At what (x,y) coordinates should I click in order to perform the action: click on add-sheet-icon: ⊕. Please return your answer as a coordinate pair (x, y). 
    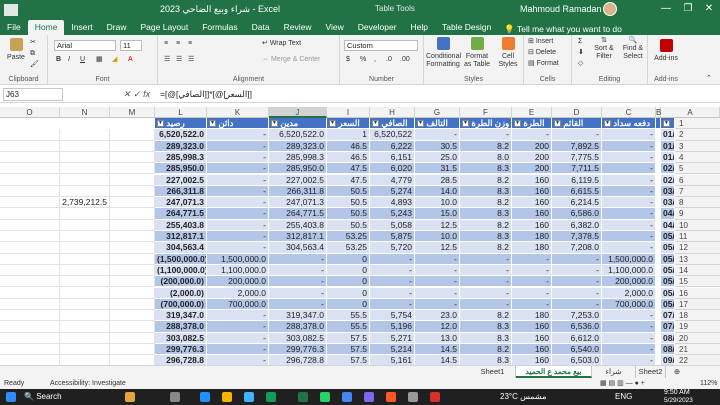
    Looking at the image, I should click on (677, 372).